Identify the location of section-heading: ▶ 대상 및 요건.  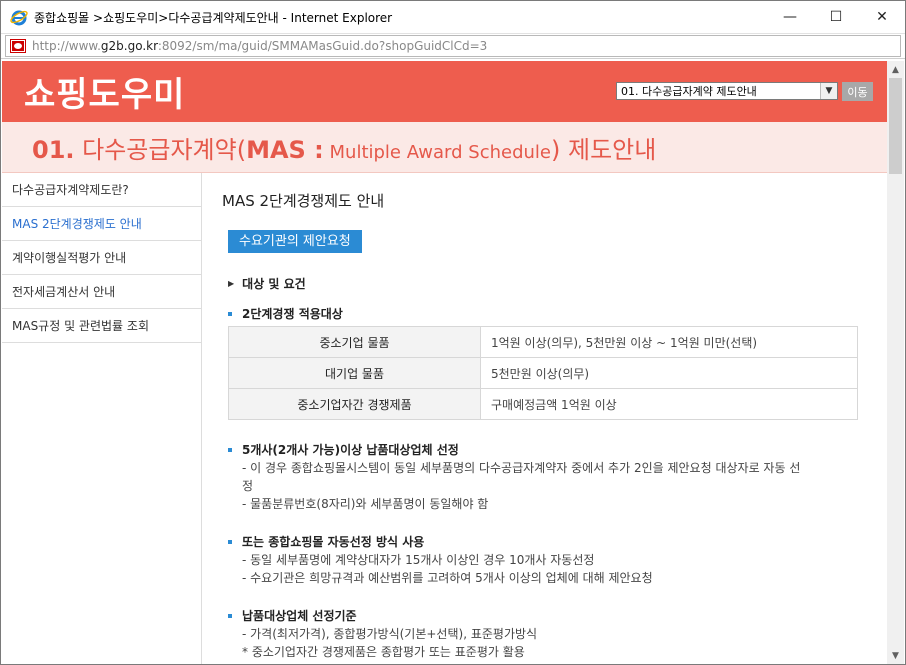
(267, 284).